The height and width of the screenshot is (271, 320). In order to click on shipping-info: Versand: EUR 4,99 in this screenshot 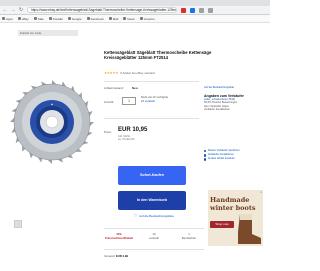, I will do `click(116, 256)`.